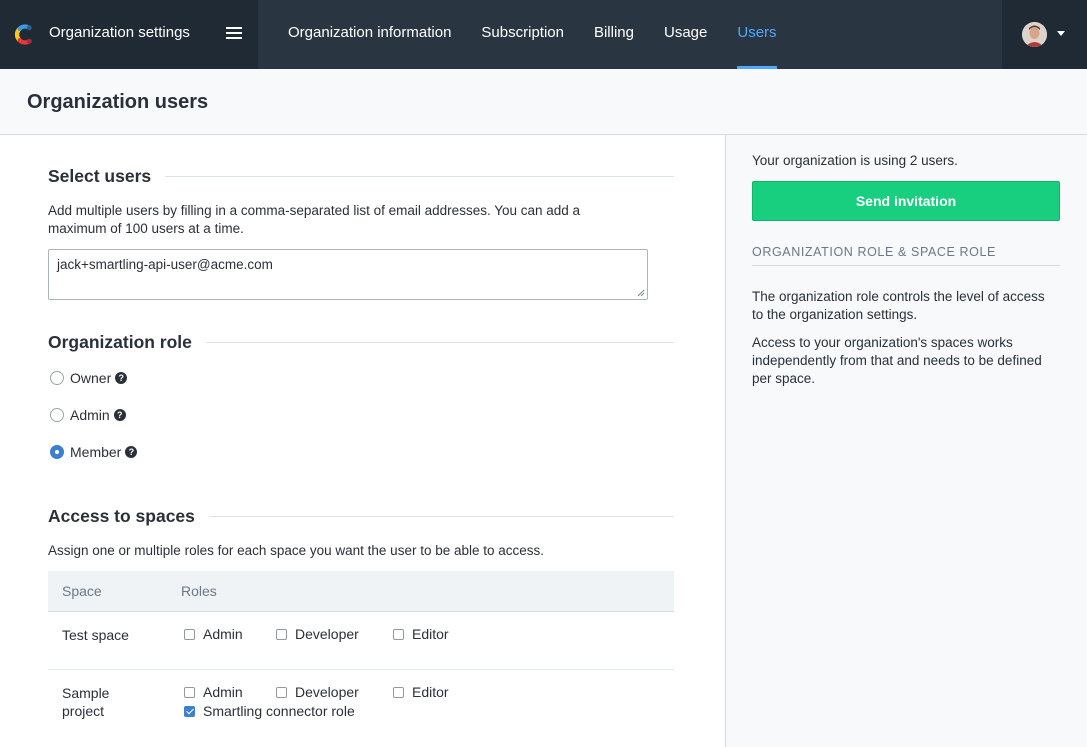 This screenshot has width=1087, height=747. What do you see at coordinates (906, 201) in the screenshot?
I see `send-invitation-button: Send invitation` at bounding box center [906, 201].